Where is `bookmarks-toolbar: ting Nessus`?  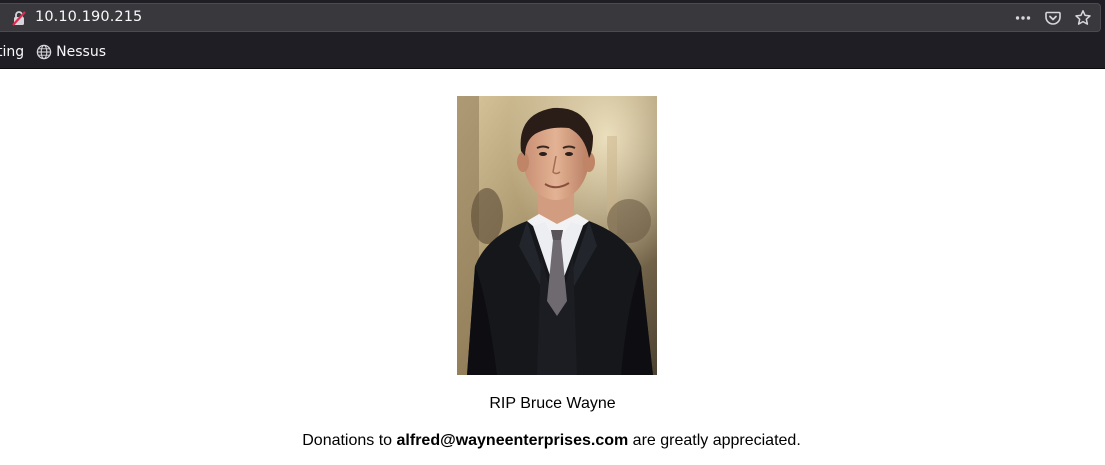 bookmarks-toolbar: ting Nessus is located at coordinates (552, 52).